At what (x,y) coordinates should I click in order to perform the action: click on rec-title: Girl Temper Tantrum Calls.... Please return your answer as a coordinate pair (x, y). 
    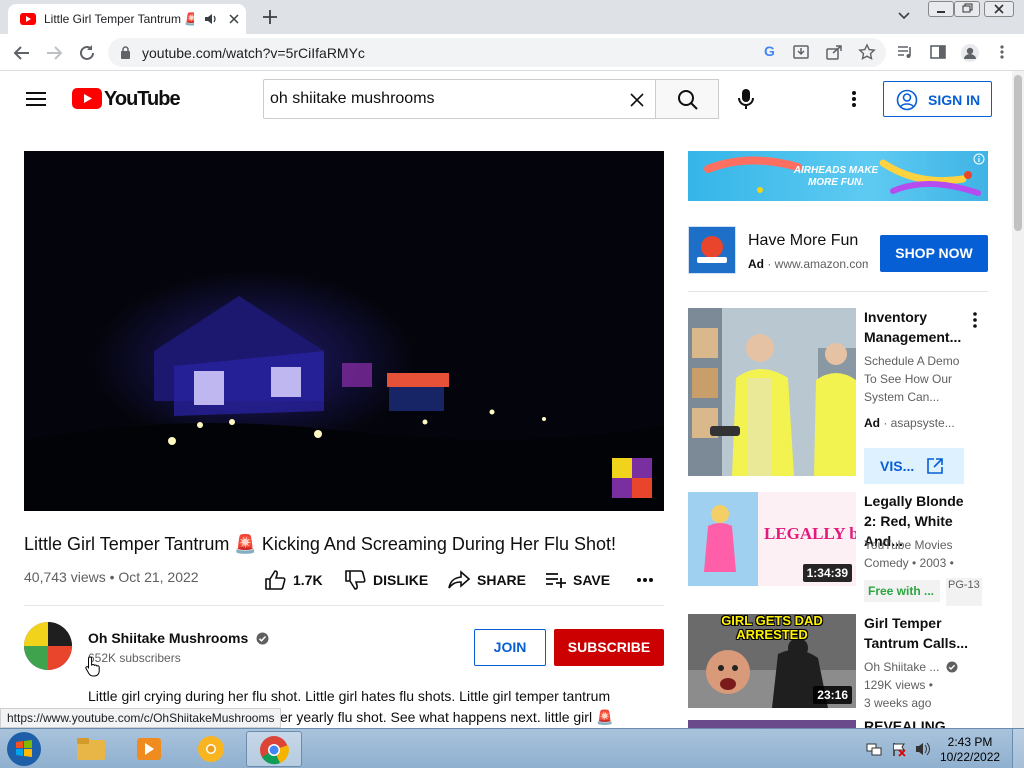
    Looking at the image, I should click on (921, 633).